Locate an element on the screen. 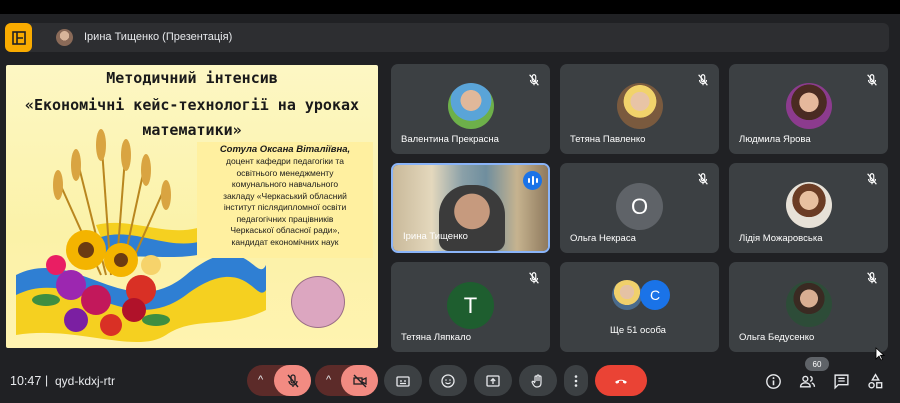  author-line: педагогічних працівників is located at coordinates (285, 218).